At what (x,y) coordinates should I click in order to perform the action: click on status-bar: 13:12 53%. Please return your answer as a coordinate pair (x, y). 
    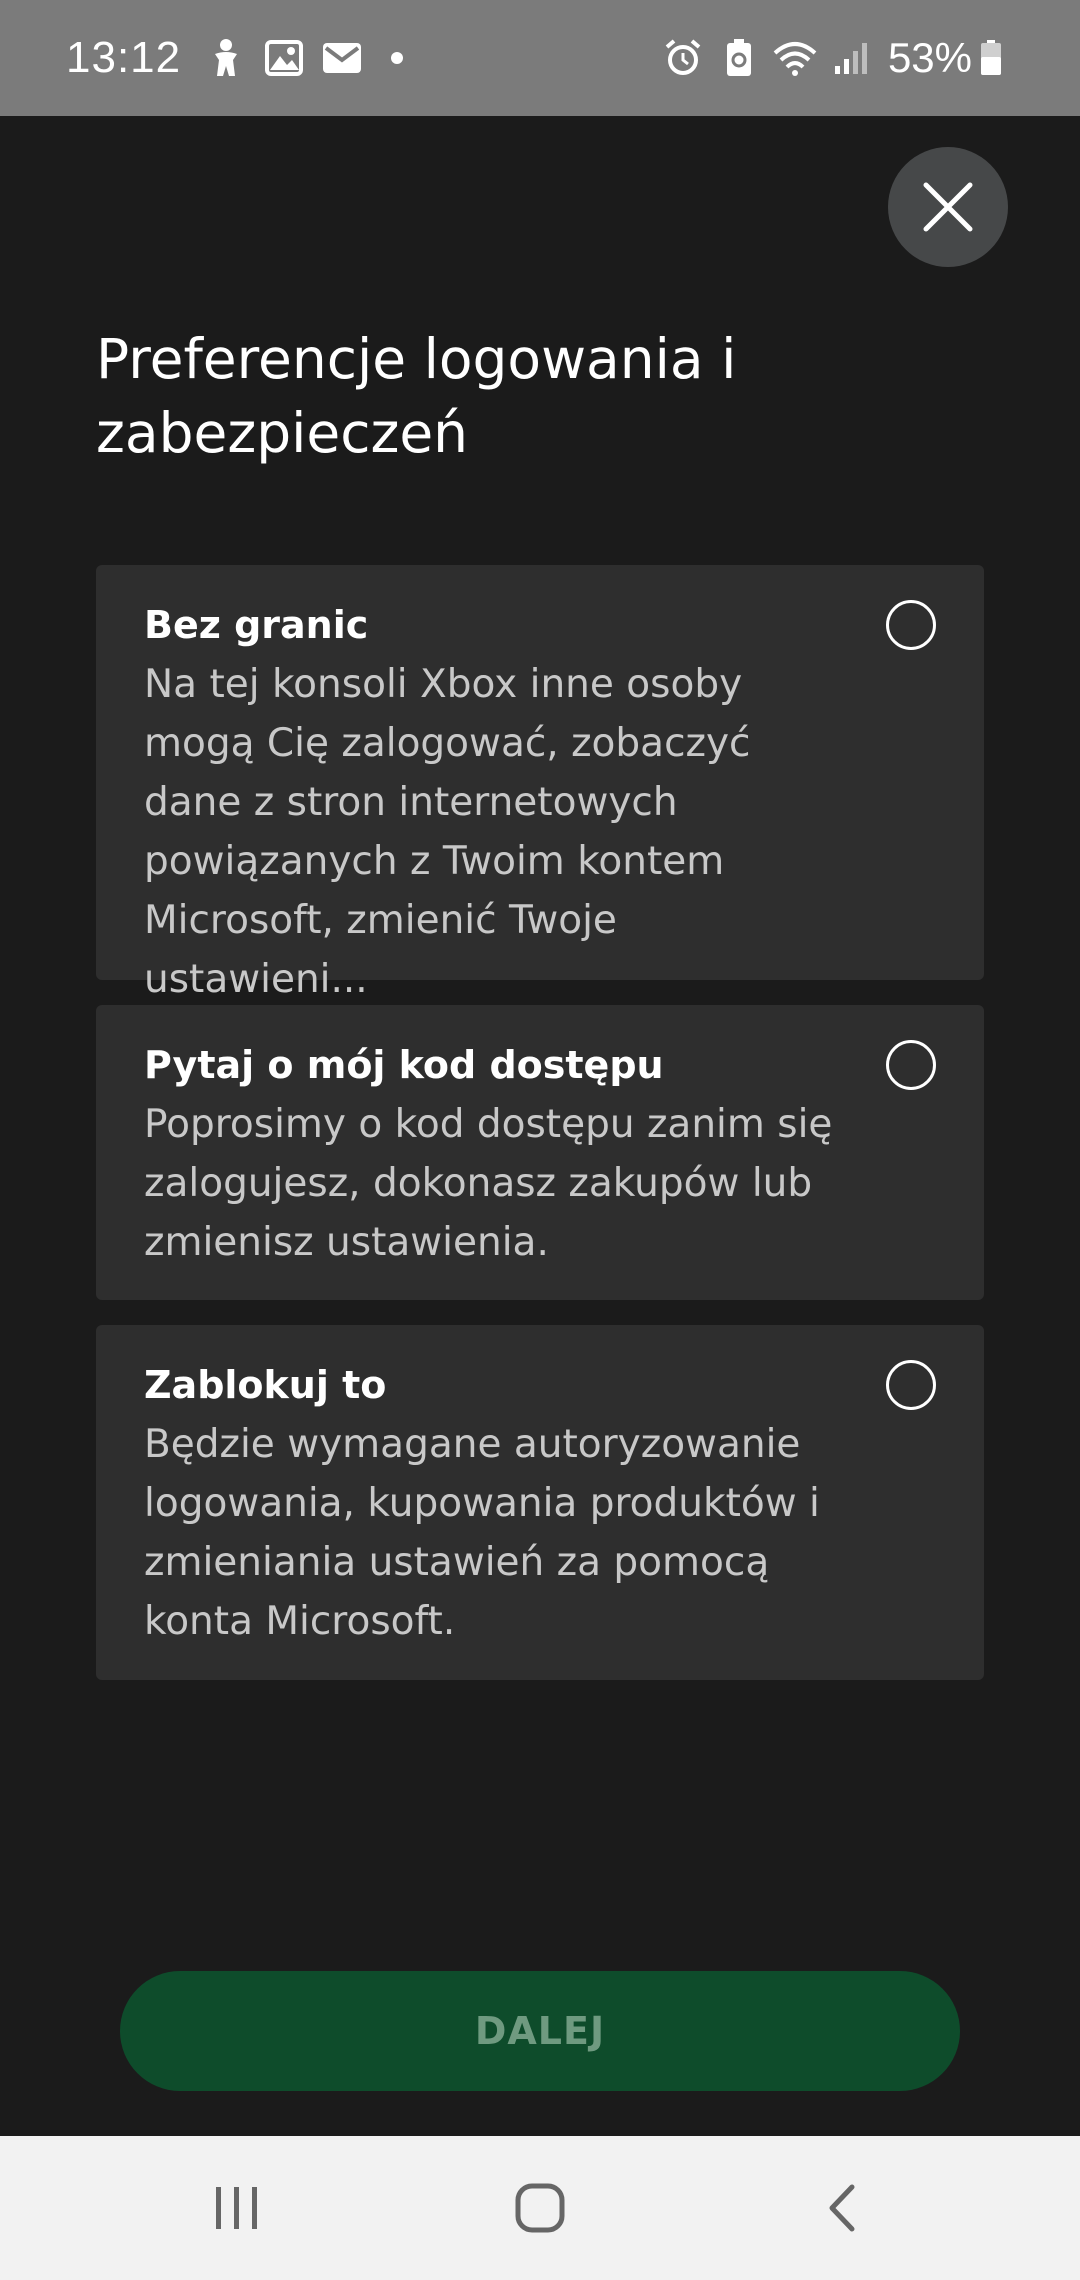
    Looking at the image, I should click on (540, 58).